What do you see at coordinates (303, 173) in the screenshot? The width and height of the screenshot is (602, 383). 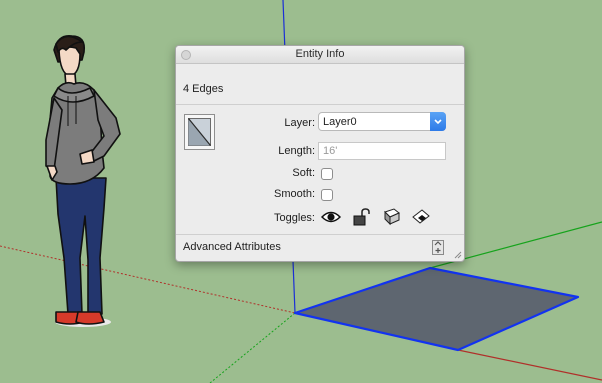 I see `soft-label: Soft:` at bounding box center [303, 173].